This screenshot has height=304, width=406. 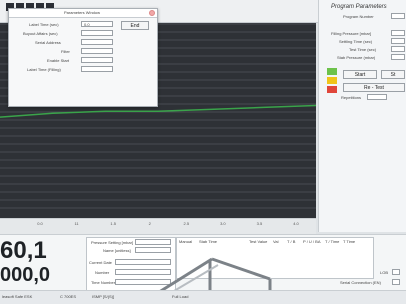 What do you see at coordinates (398, 16) in the screenshot?
I see `program-number-field` at bounding box center [398, 16].